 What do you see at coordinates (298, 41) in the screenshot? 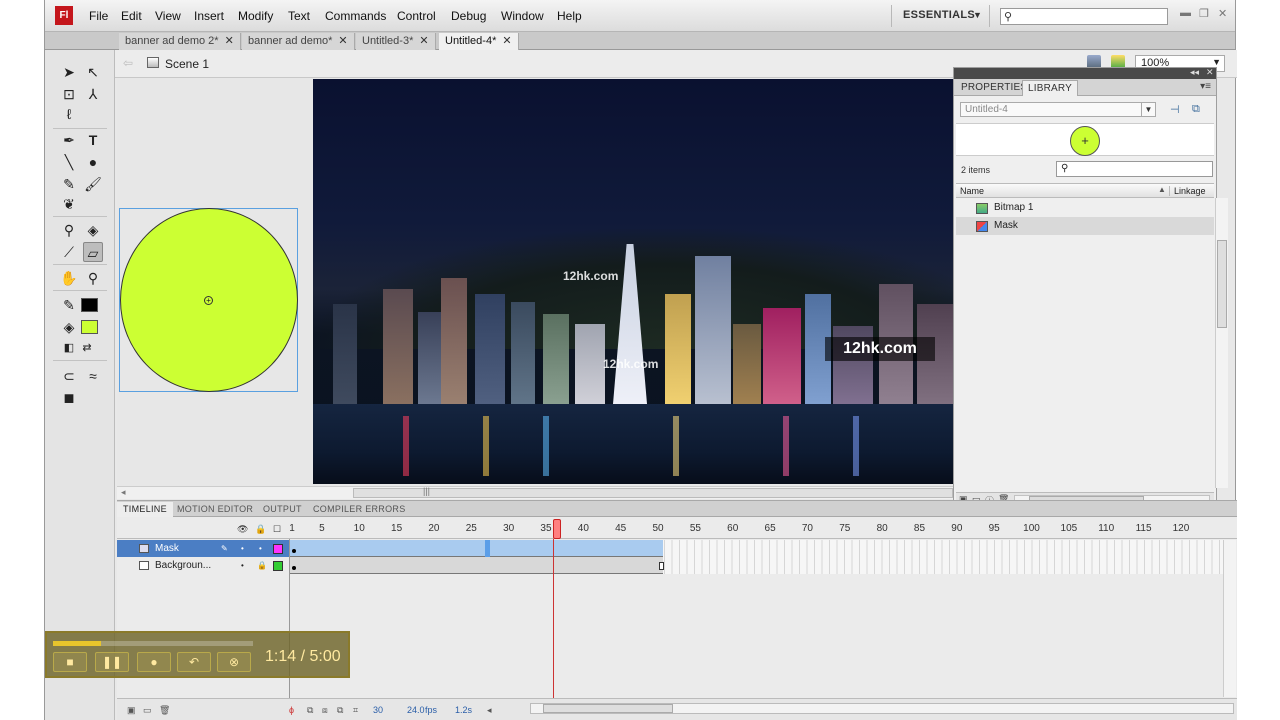
I see `tab-banner-ad-demo: banner ad demo* ✕` at bounding box center [298, 41].